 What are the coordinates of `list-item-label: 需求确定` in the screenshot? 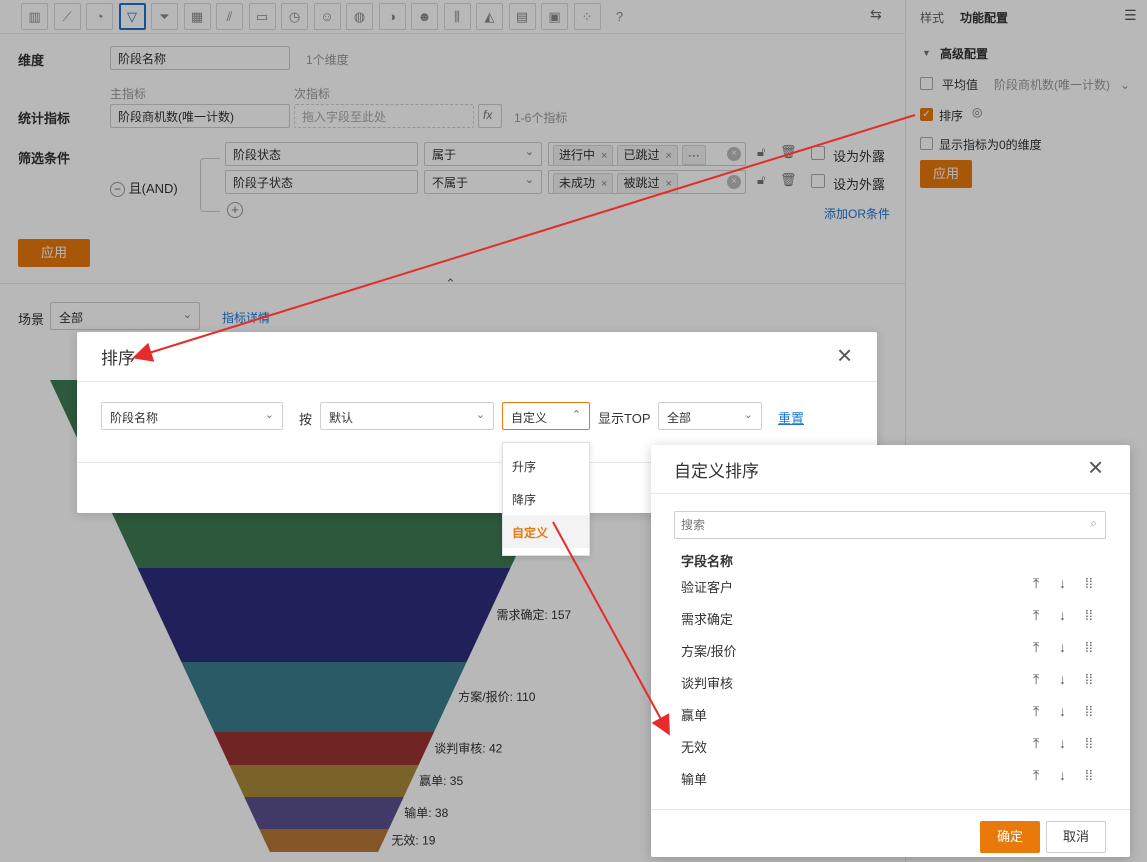 It's located at (707, 619).